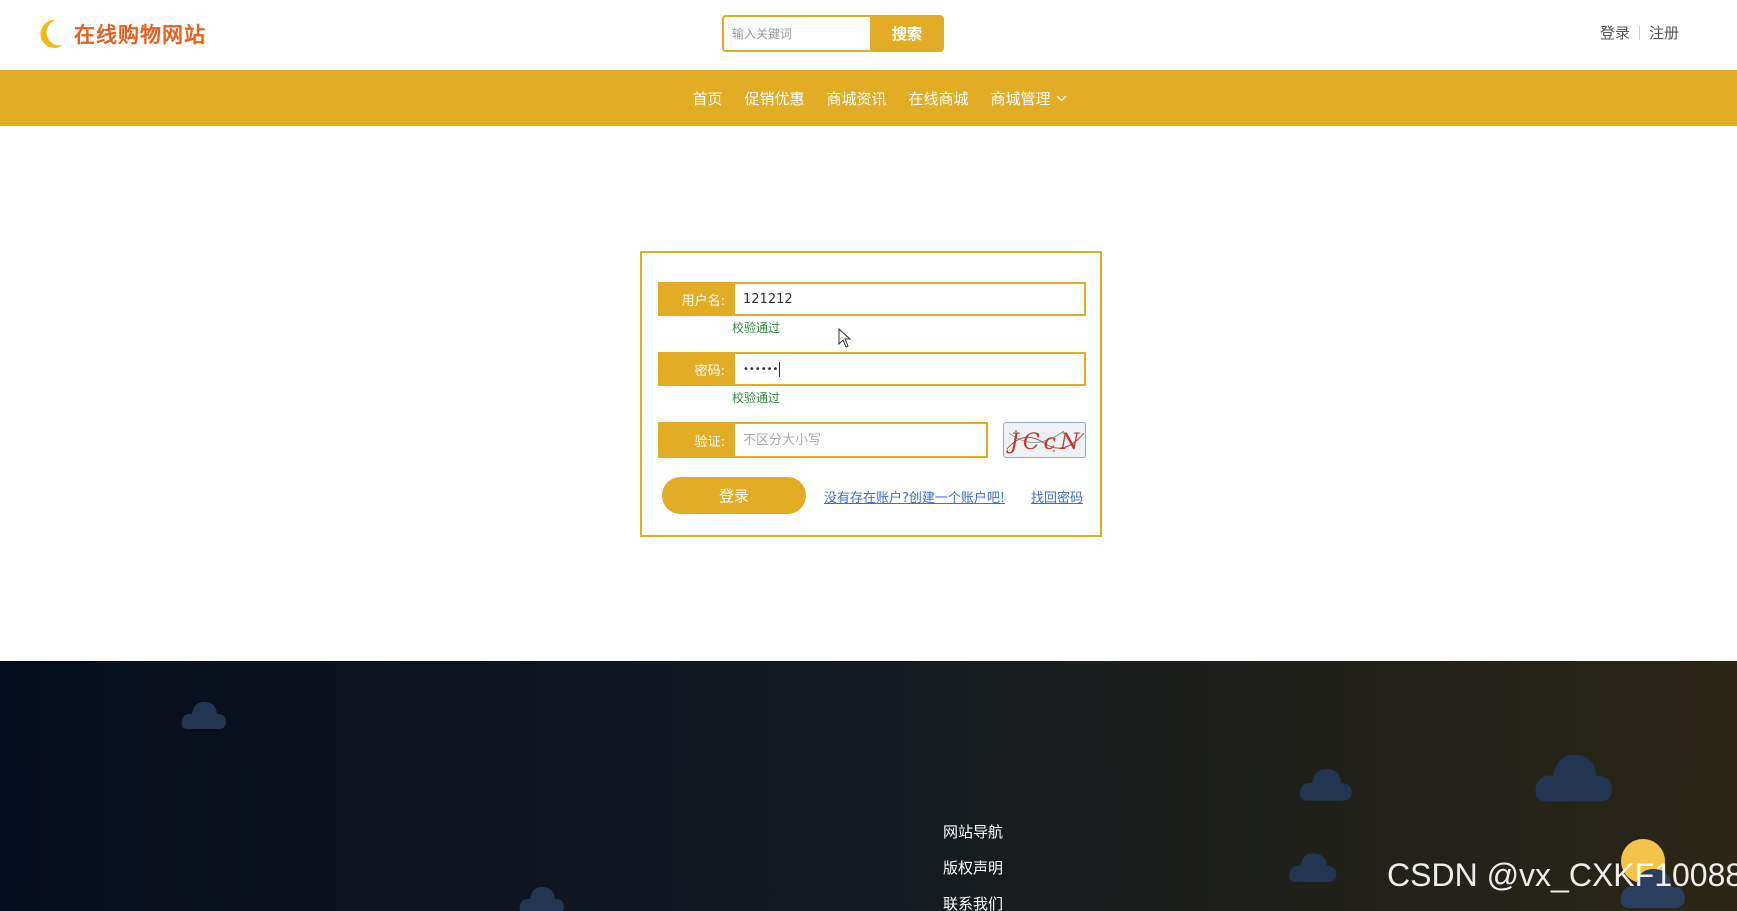 The width and height of the screenshot is (1737, 911). Describe the element at coordinates (973, 902) in the screenshot. I see `footer-link-contact: 联系我们` at that location.